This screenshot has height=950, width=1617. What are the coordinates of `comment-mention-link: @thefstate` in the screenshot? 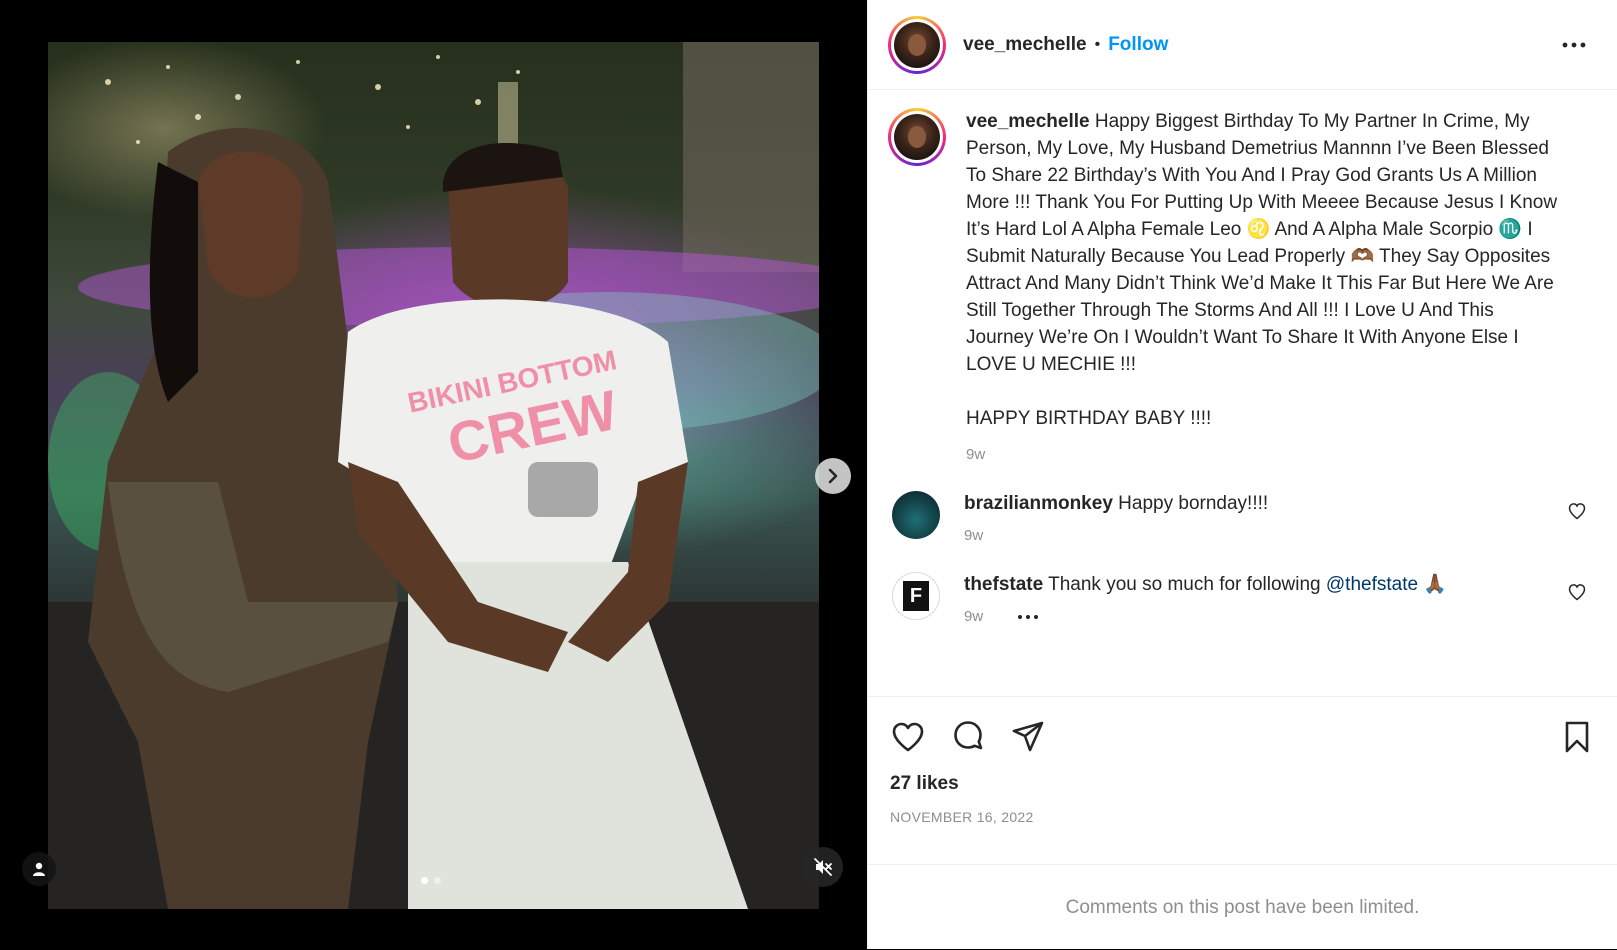 It's located at (1372, 584).